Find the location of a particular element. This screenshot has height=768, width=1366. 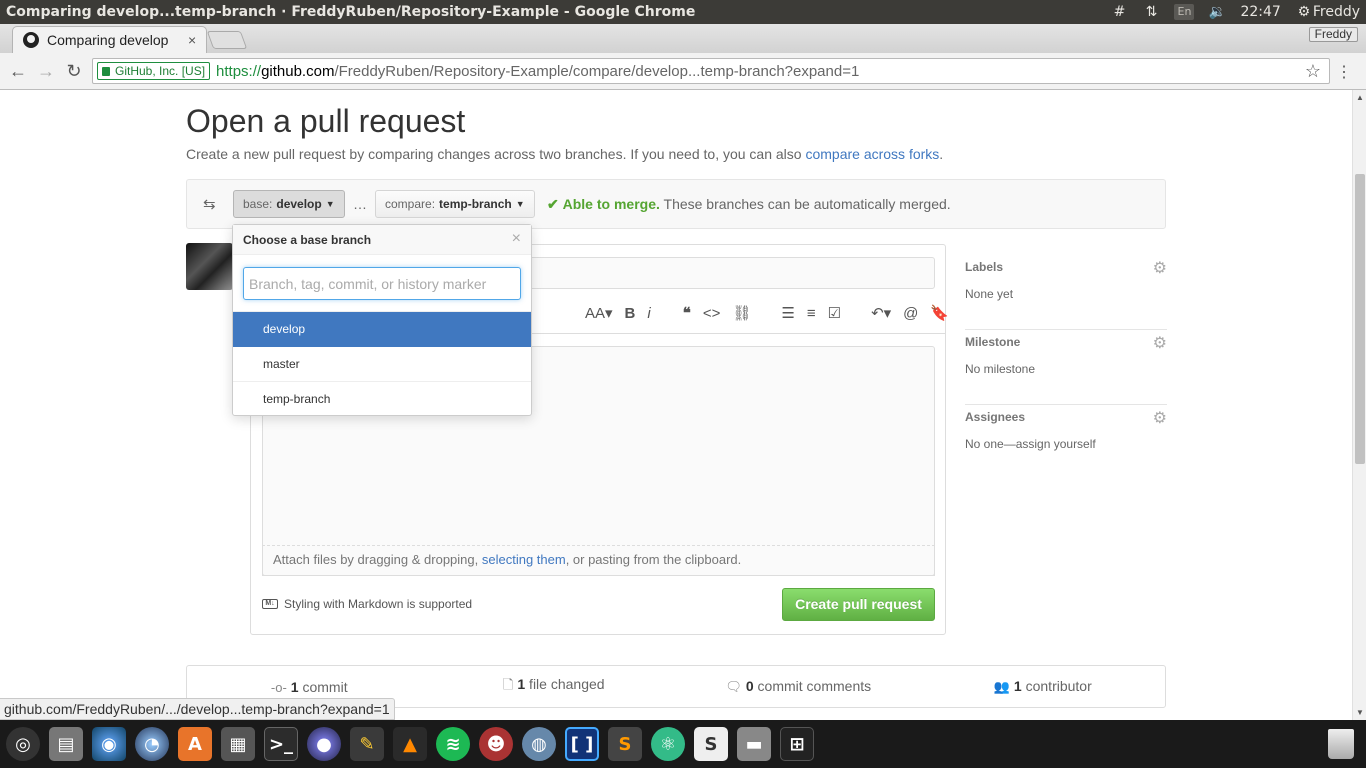

github-icon is located at coordinates (31, 40).